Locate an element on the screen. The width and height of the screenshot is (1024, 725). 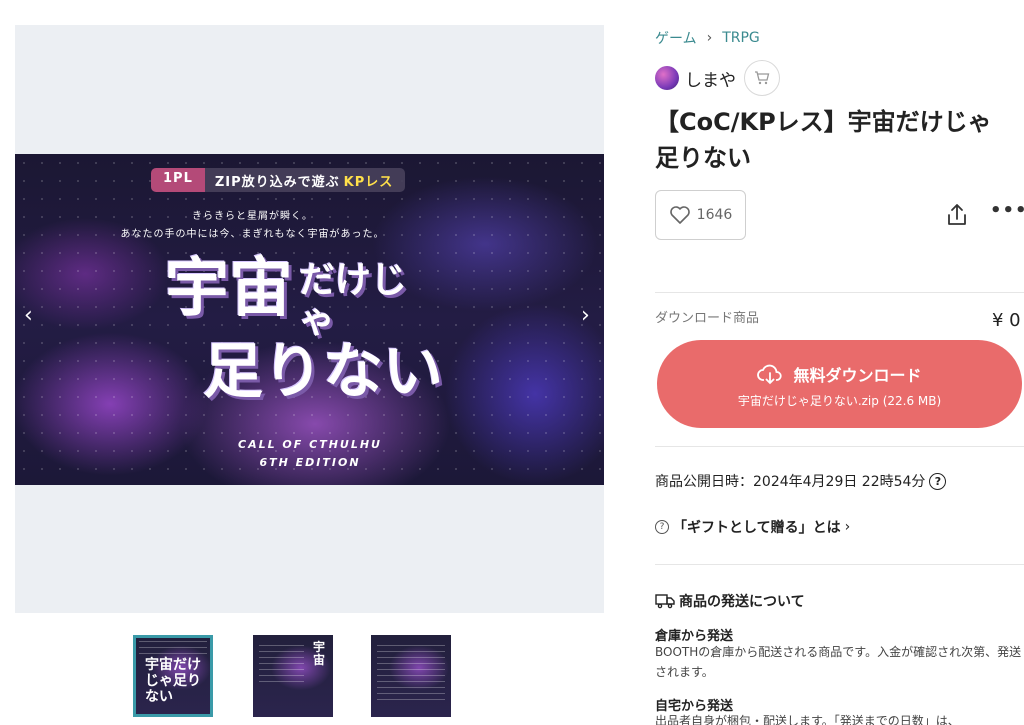
cart-icon is located at coordinates (762, 78).